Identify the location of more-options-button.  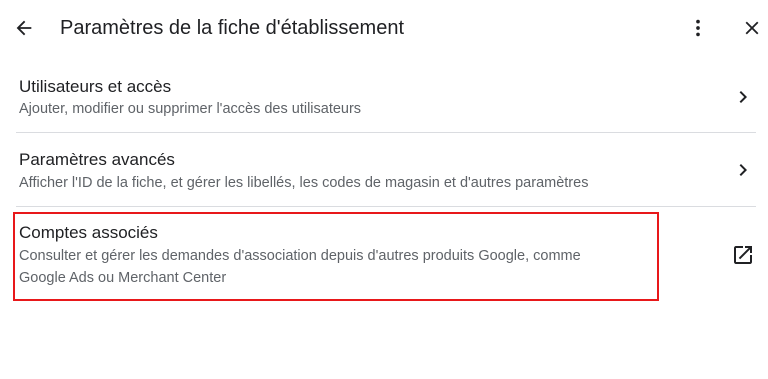
(698, 28).